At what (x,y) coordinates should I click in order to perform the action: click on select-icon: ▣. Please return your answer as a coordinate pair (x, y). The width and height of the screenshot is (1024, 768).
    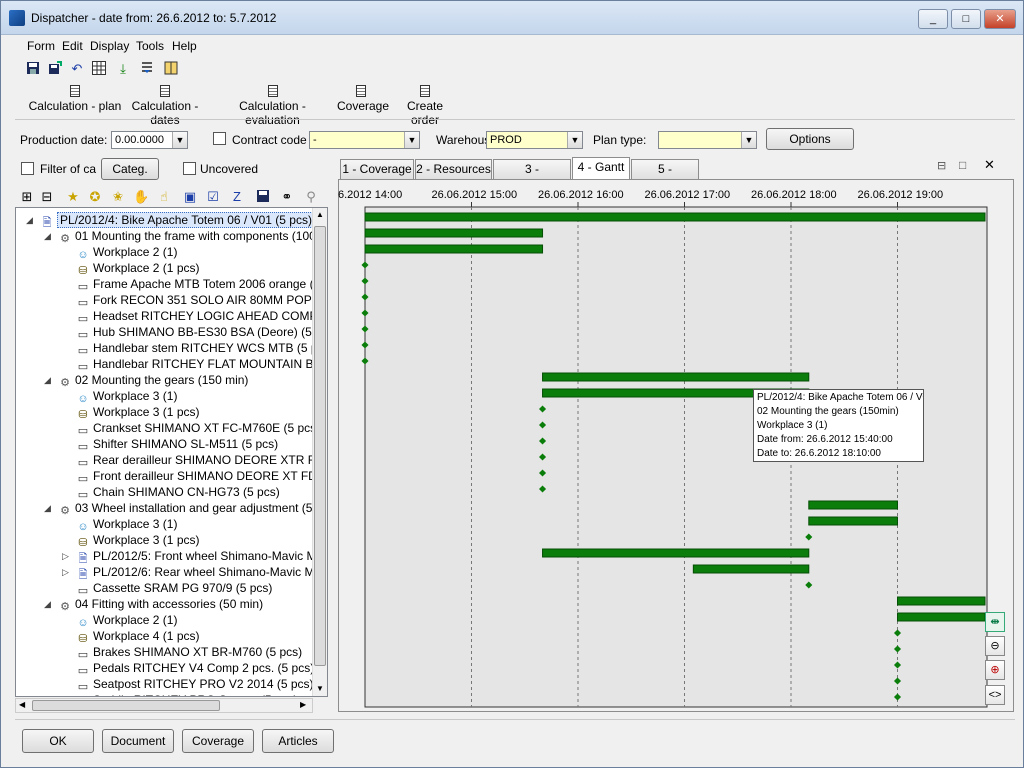
    Looking at the image, I should click on (190, 197).